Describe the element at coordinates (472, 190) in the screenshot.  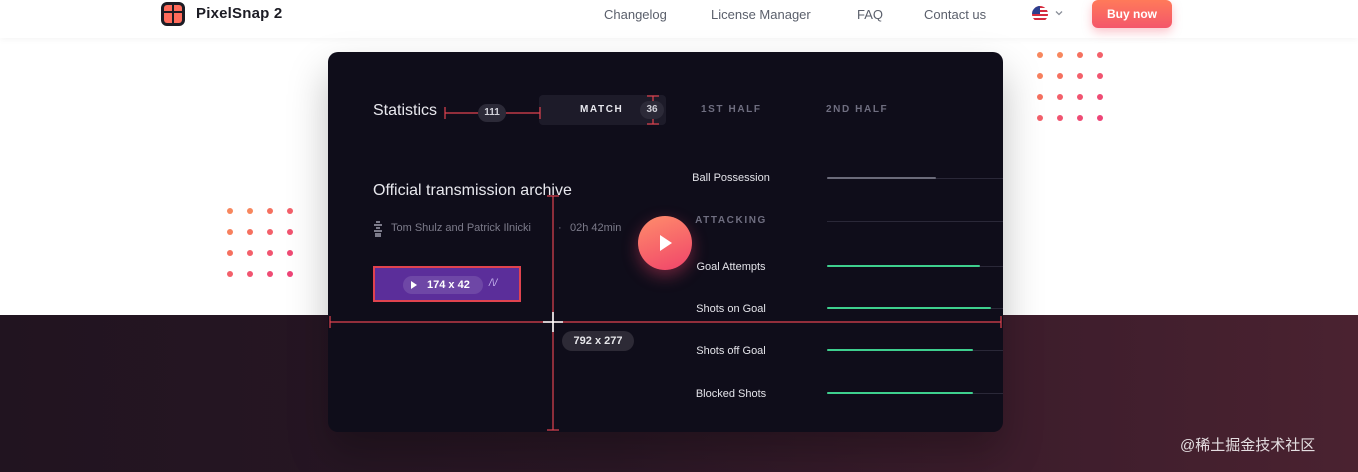
I see `archive-title: Official transmission archive` at that location.